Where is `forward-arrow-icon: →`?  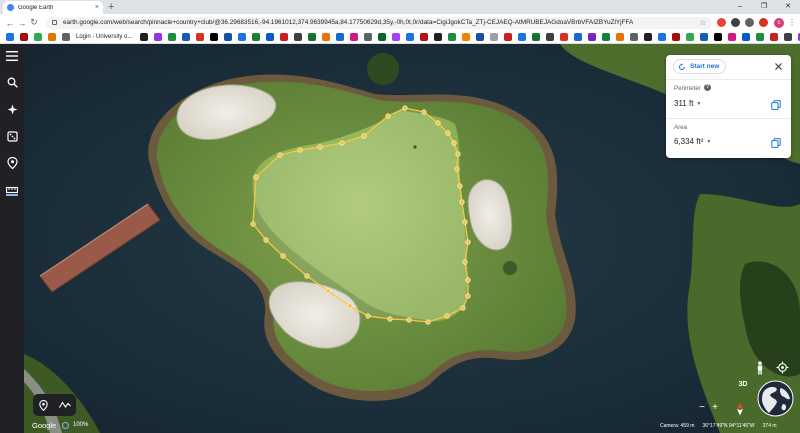 forward-arrow-icon: → is located at coordinates (22, 23).